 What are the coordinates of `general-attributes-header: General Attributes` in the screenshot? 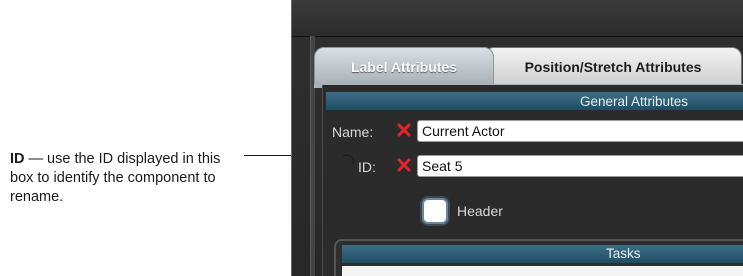 It's located at (534, 101).